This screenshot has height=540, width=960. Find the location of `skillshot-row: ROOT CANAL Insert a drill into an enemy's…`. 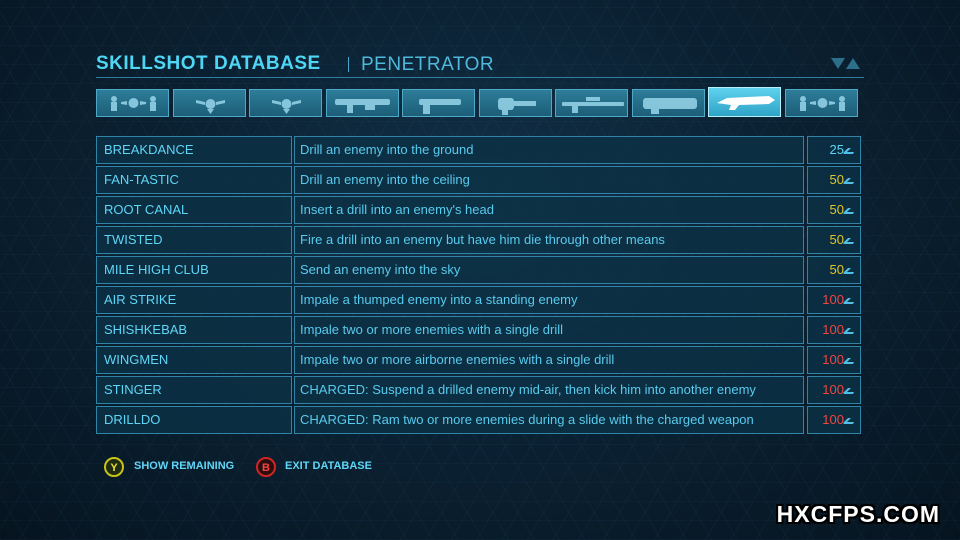

skillshot-row: ROOT CANAL Insert a drill into an enemy's… is located at coordinates (478, 210).